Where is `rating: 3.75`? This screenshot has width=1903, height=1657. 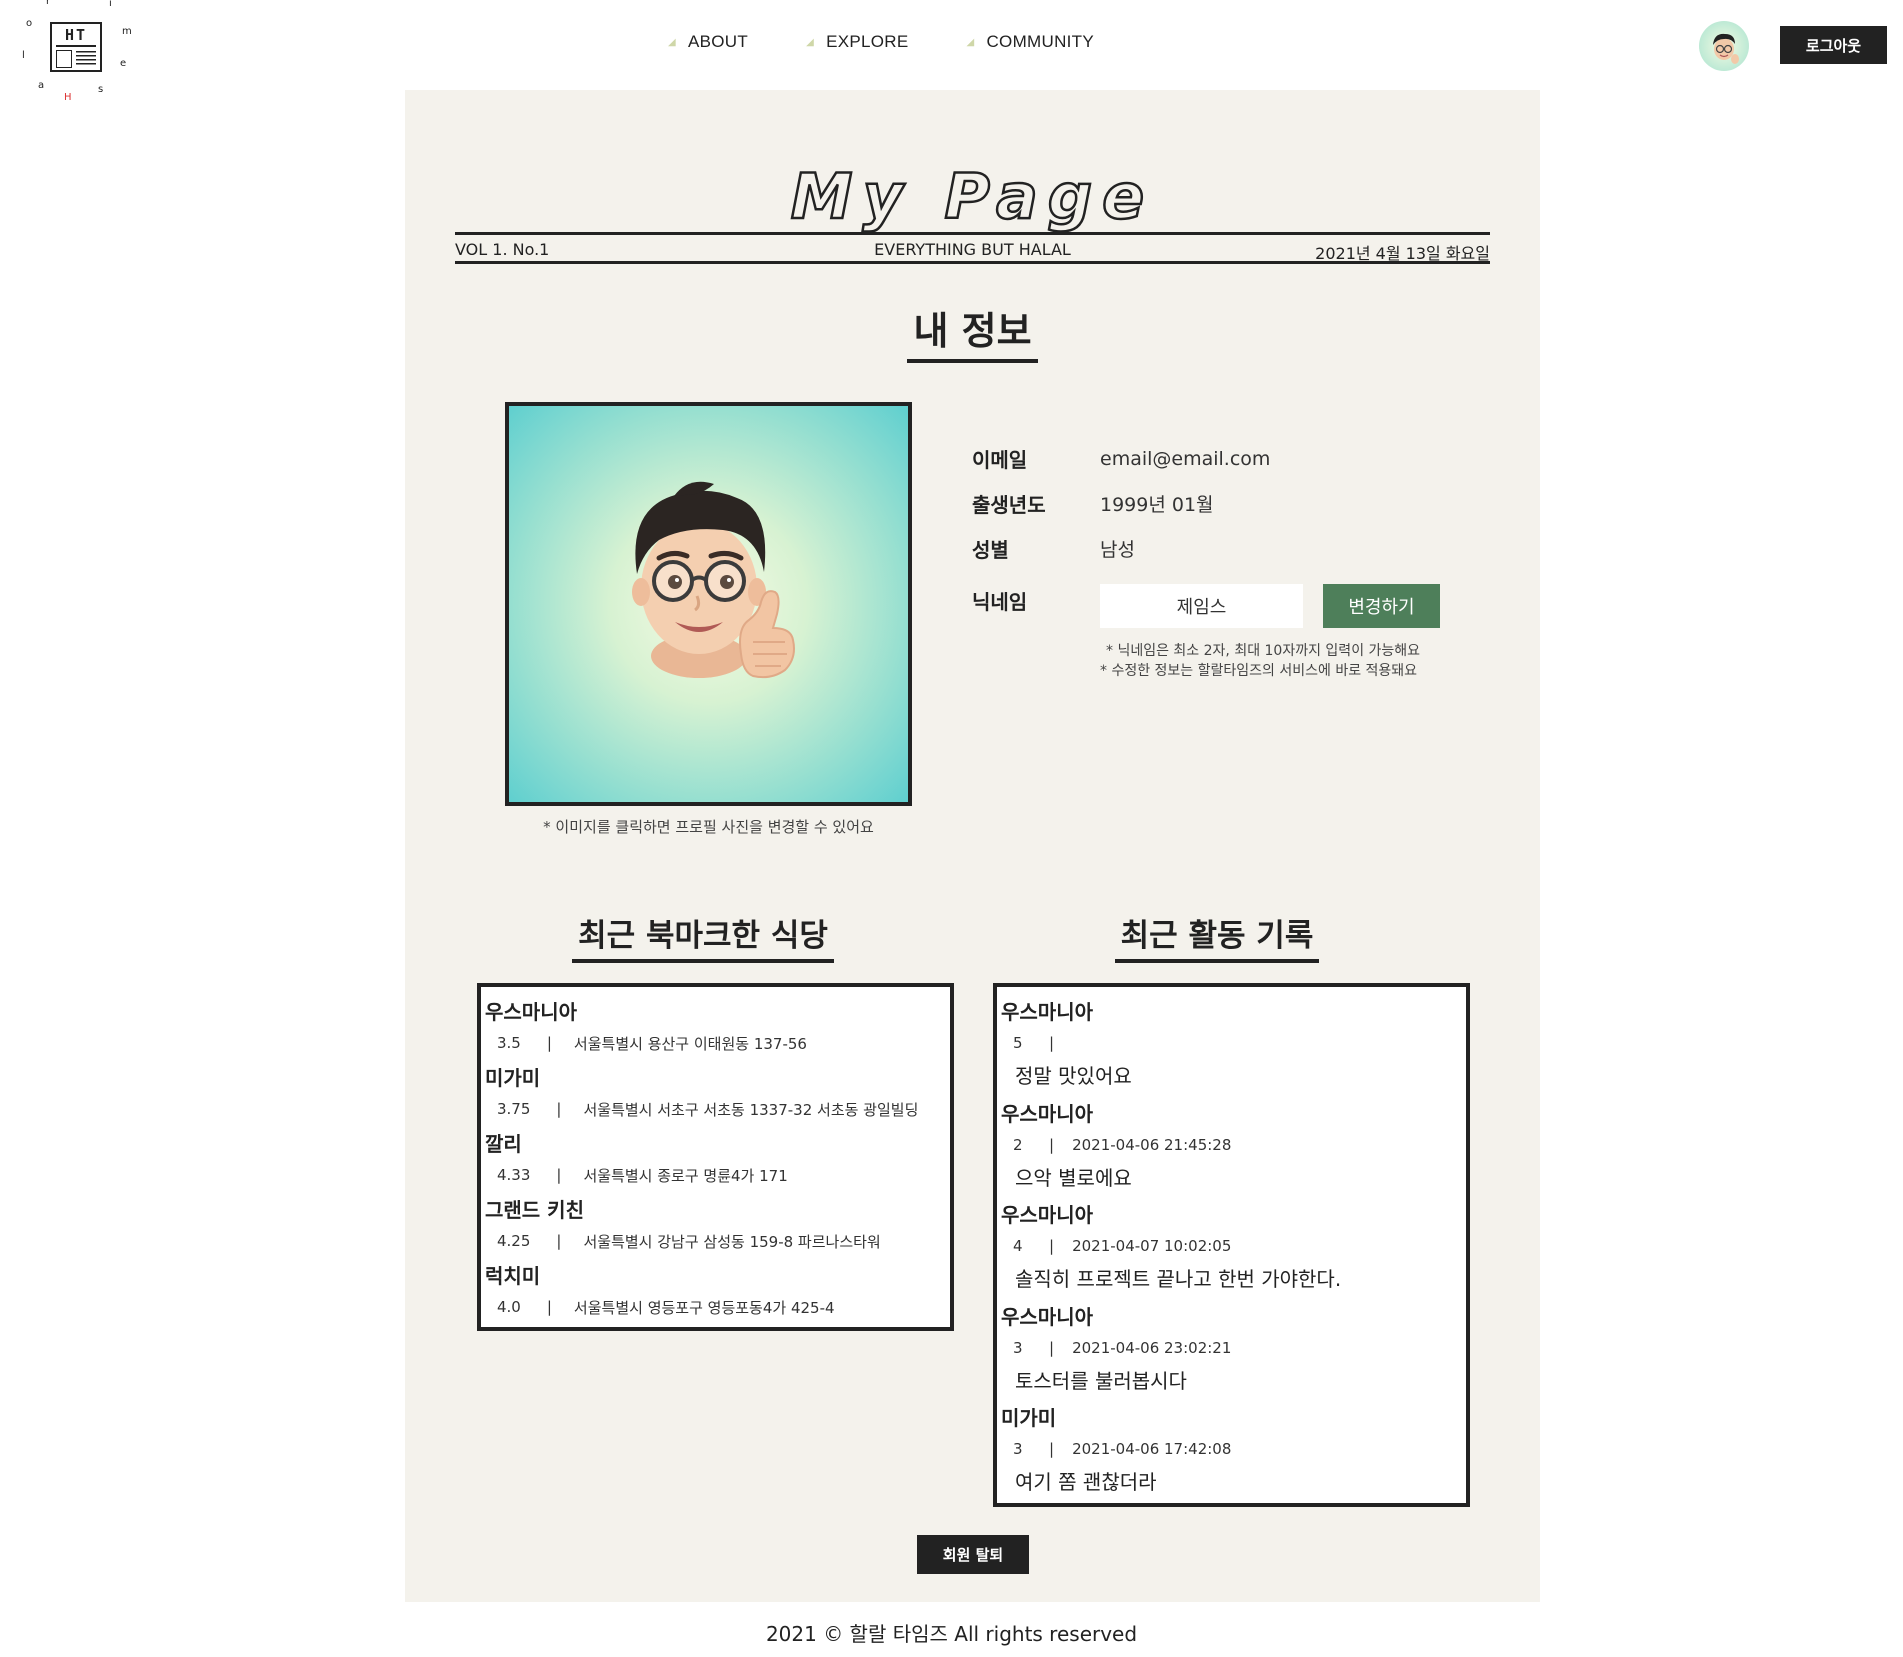
rating: 3.75 is located at coordinates (514, 1109).